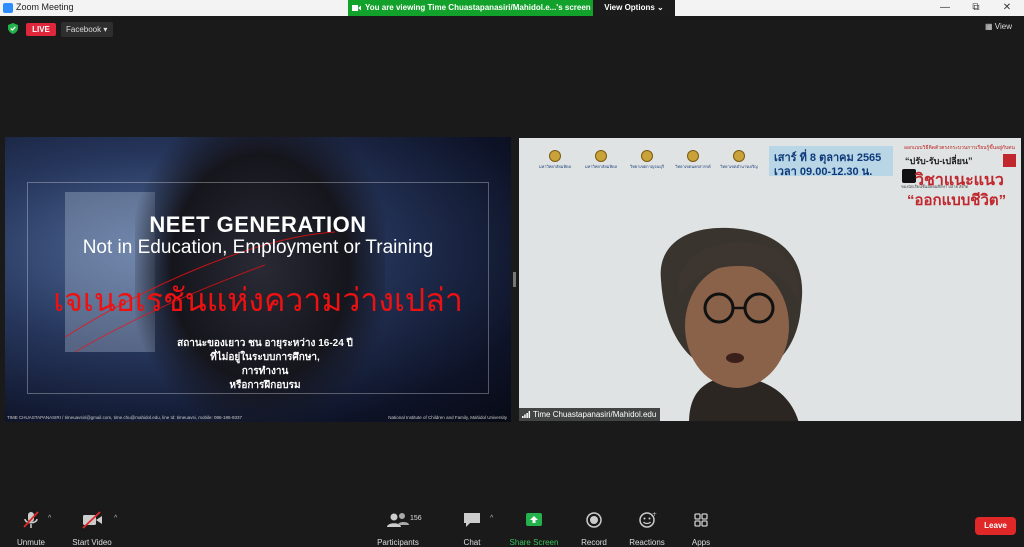 This screenshot has width=1024, height=547. What do you see at coordinates (514, 279) in the screenshot?
I see `split-view-handle` at bounding box center [514, 279].